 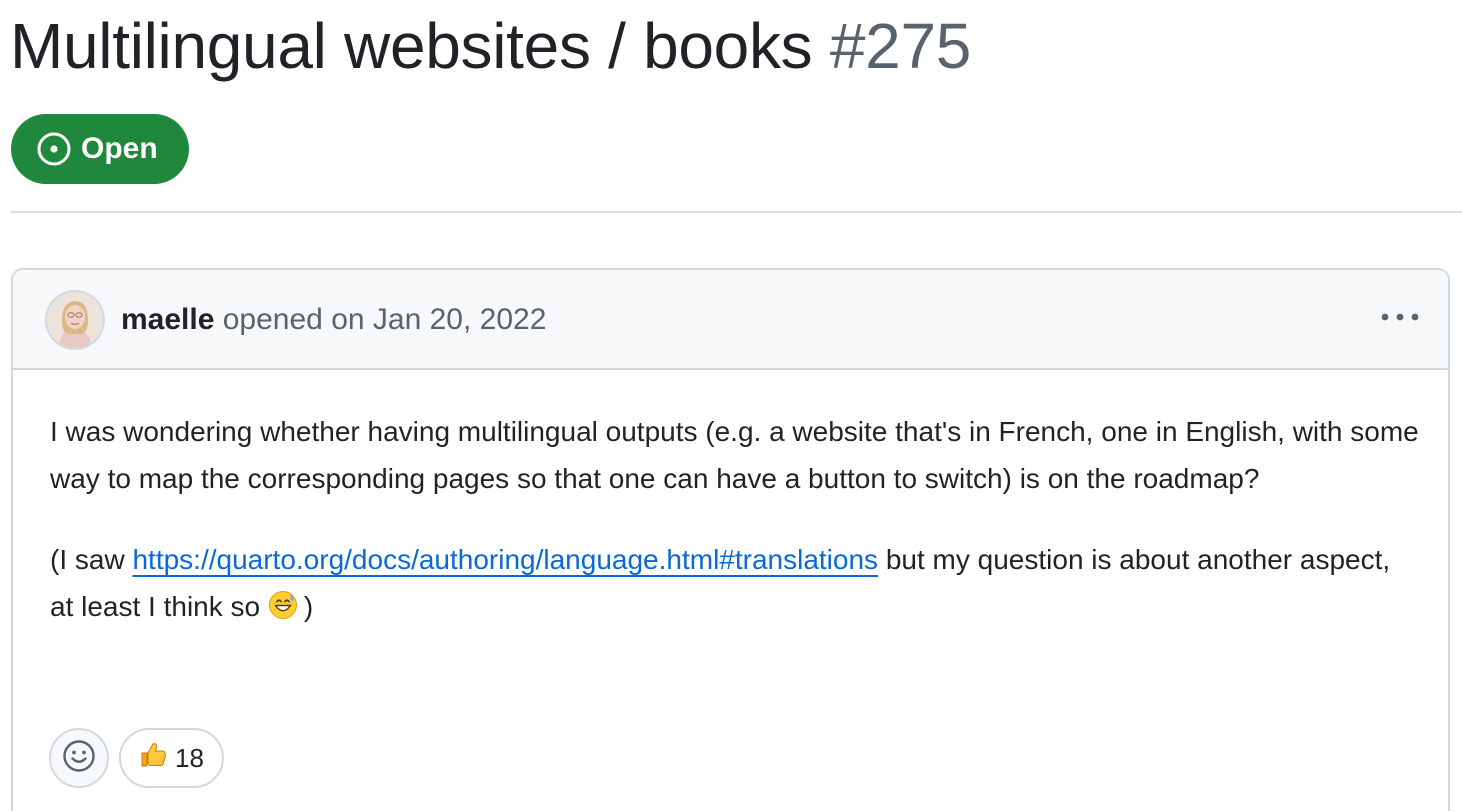 What do you see at coordinates (153, 758) in the screenshot?
I see `thumbs-up-icon` at bounding box center [153, 758].